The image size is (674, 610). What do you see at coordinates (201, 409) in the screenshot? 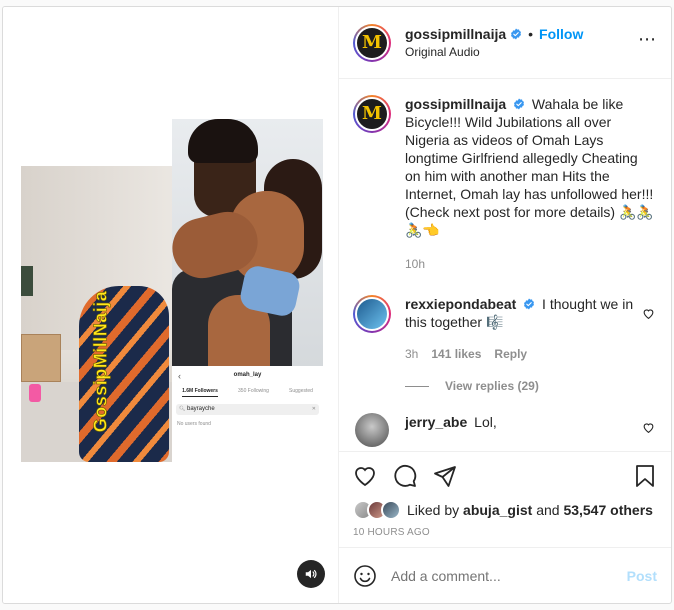
I see `embedded-search-value: bayrayche` at bounding box center [201, 409].